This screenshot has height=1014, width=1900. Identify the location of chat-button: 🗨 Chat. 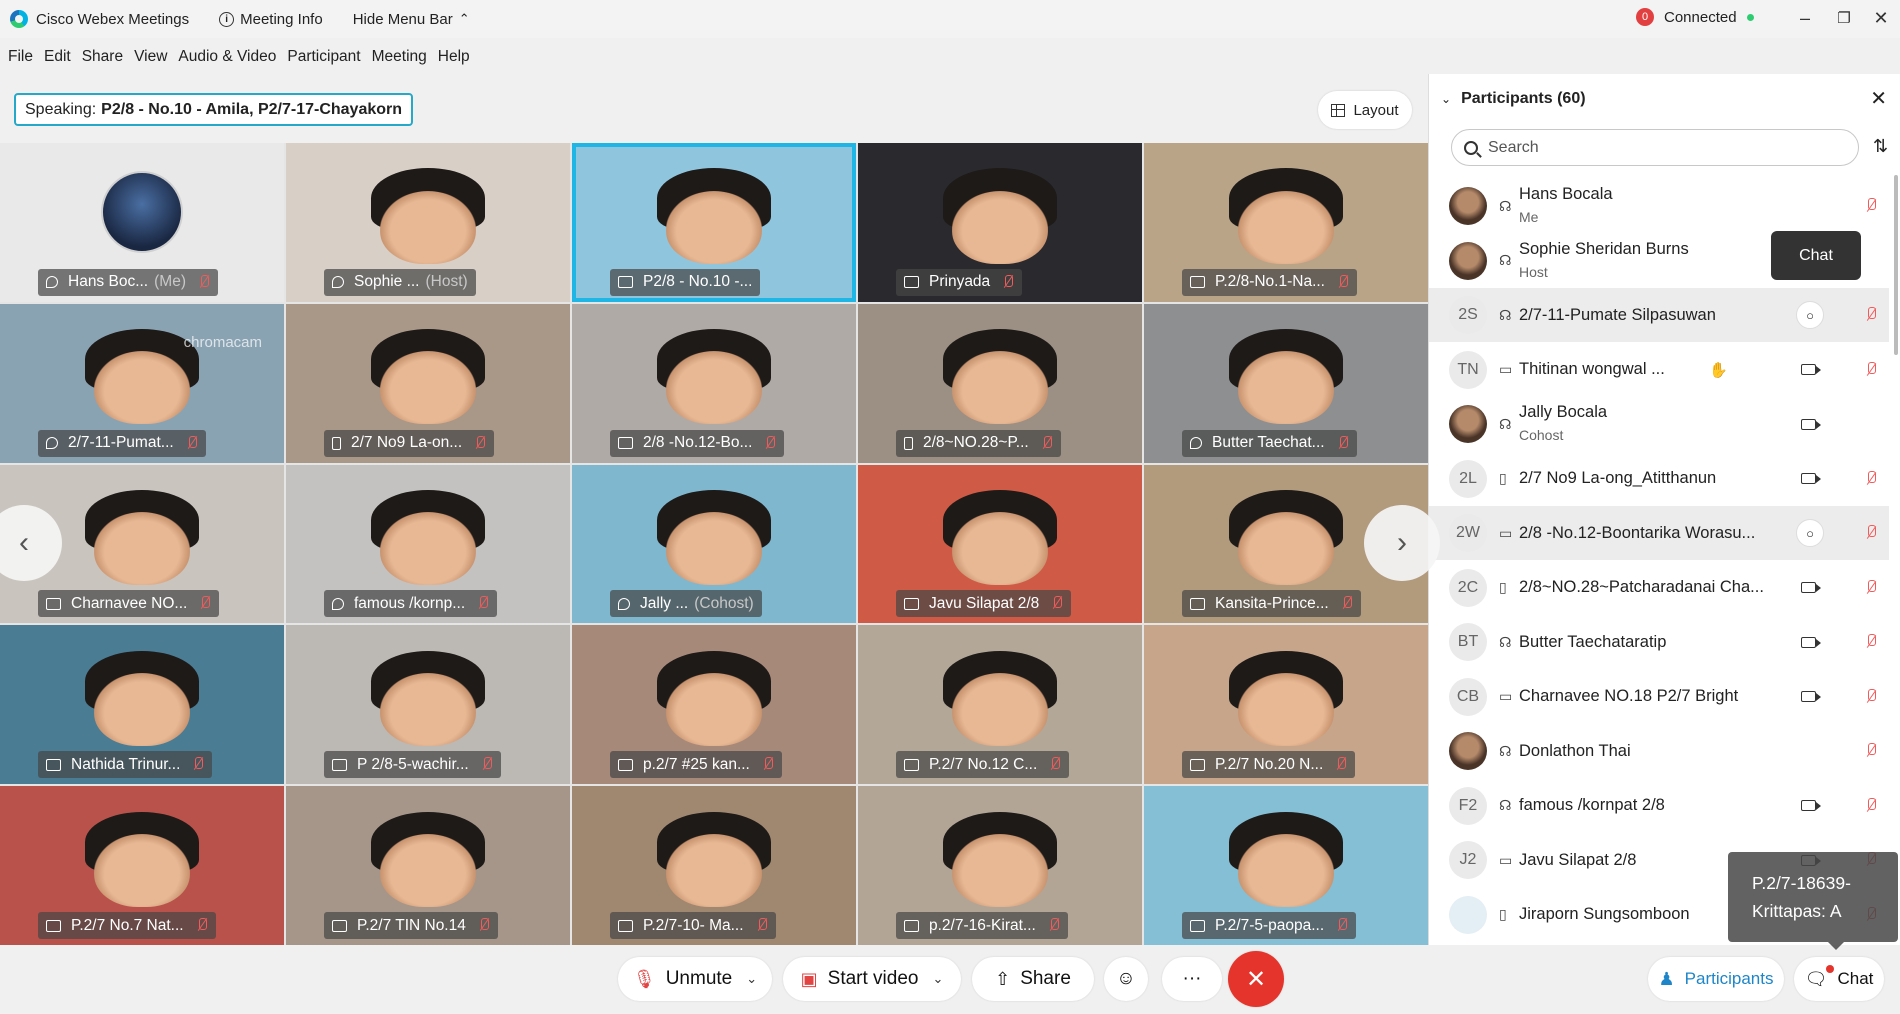
(1839, 979).